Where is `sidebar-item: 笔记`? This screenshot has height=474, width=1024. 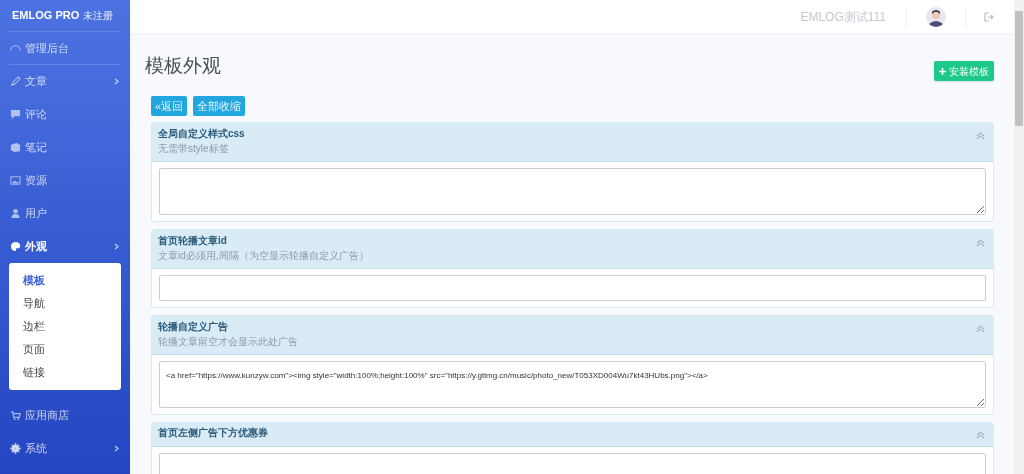
sidebar-item: 笔记 is located at coordinates (65, 147).